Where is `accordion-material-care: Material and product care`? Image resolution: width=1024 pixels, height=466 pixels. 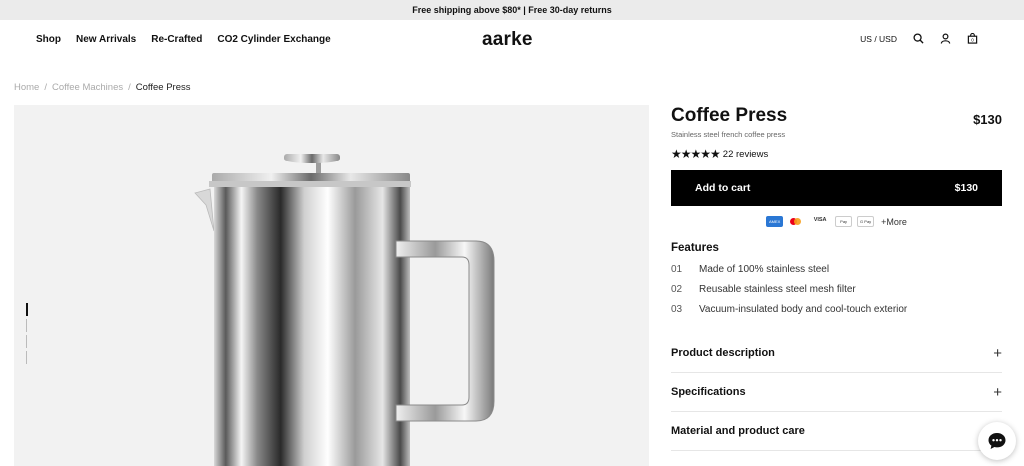
accordion-material-care: Material and product care is located at coordinates (836, 431).